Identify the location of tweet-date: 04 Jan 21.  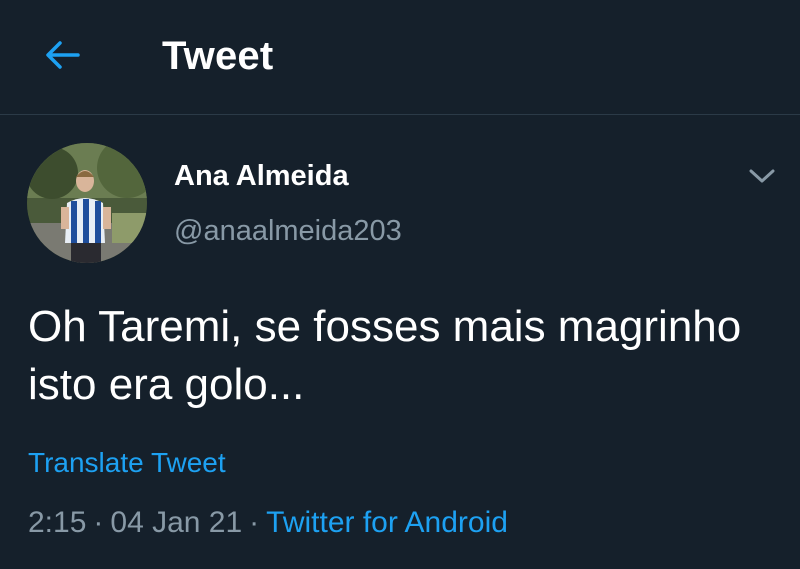
(176, 522).